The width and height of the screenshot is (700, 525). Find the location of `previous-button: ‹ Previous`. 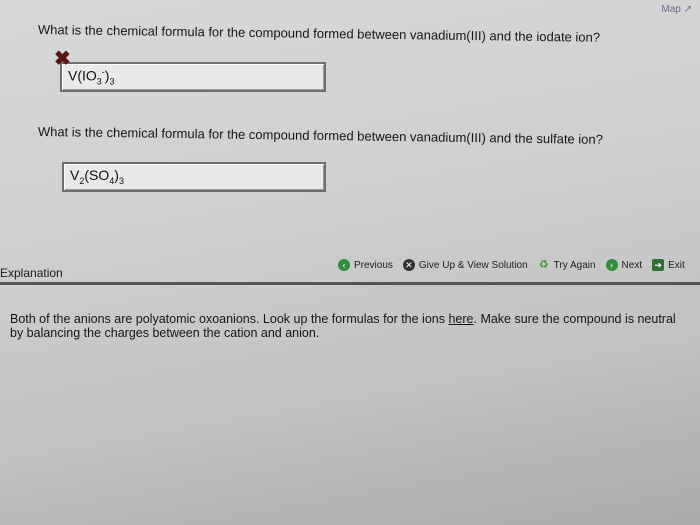

previous-button: ‹ Previous is located at coordinates (365, 265).